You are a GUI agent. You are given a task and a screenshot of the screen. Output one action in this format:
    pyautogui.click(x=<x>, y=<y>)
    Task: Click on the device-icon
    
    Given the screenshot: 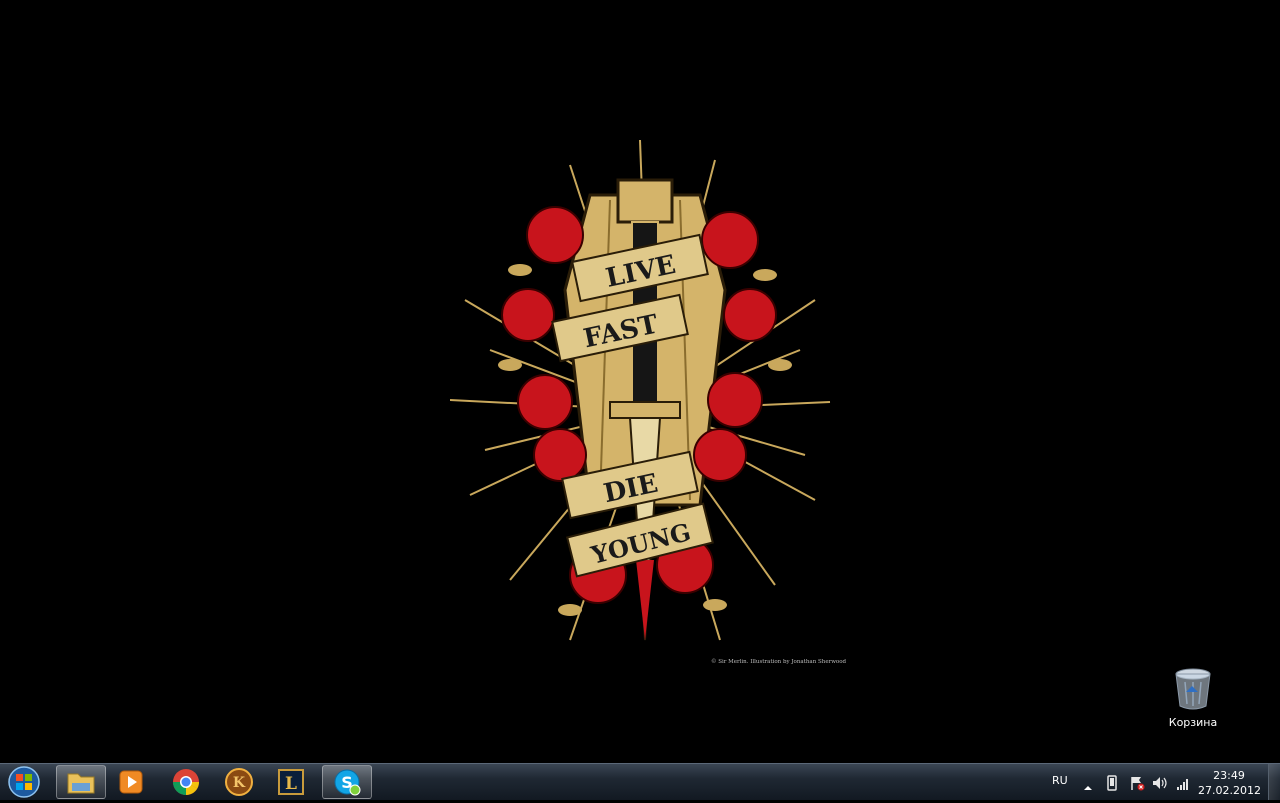 What is the action you would take?
    pyautogui.click(x=1112, y=783)
    